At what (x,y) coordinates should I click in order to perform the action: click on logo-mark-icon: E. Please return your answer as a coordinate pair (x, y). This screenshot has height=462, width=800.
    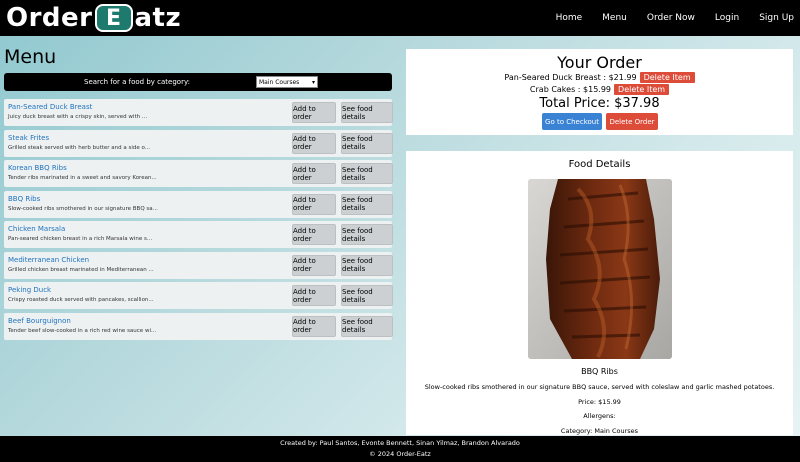
    Looking at the image, I should click on (113, 18).